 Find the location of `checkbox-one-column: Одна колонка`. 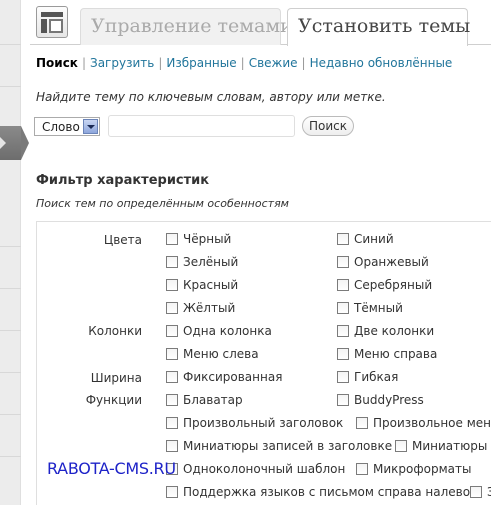

checkbox-one-column: Одна колонка is located at coordinates (219, 331).